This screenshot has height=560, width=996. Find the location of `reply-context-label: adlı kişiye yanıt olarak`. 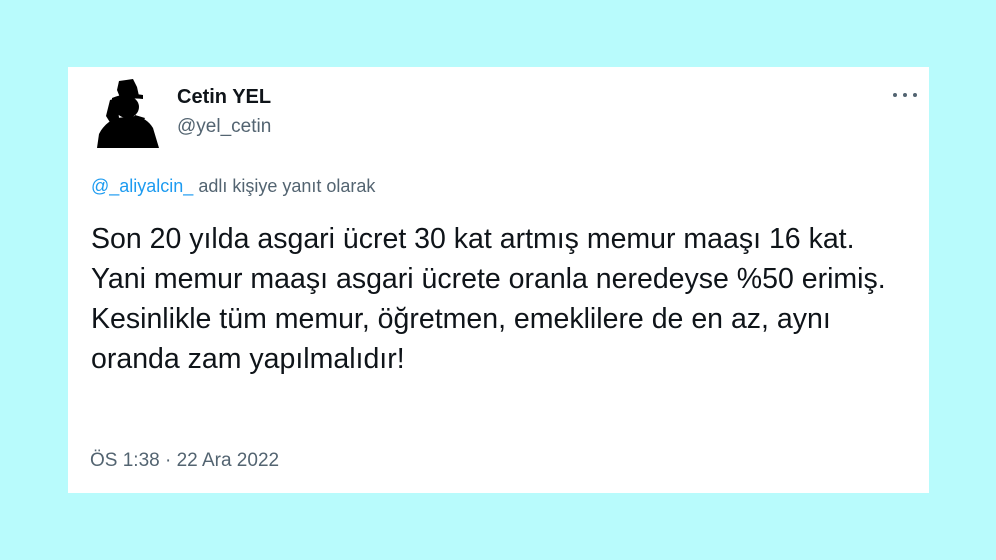

reply-context-label: adlı kişiye yanıt olarak is located at coordinates (287, 186).